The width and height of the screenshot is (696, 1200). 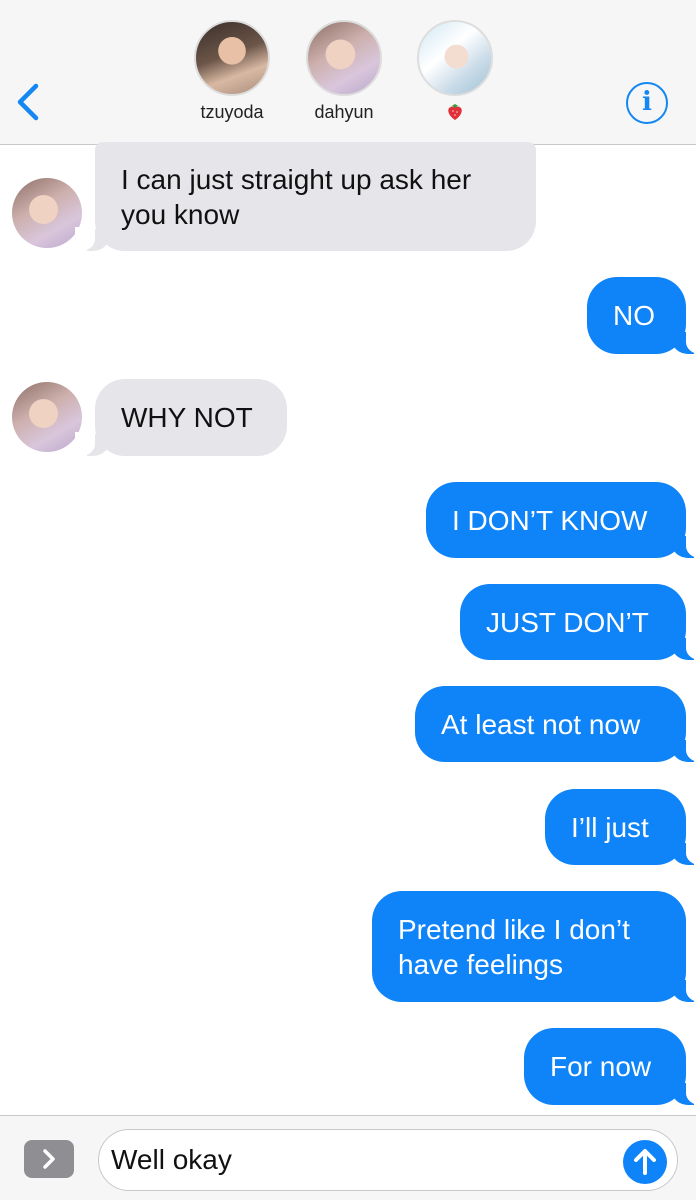 I want to click on contact-tzuyoda: tzuyoda, so click(x=232, y=71).